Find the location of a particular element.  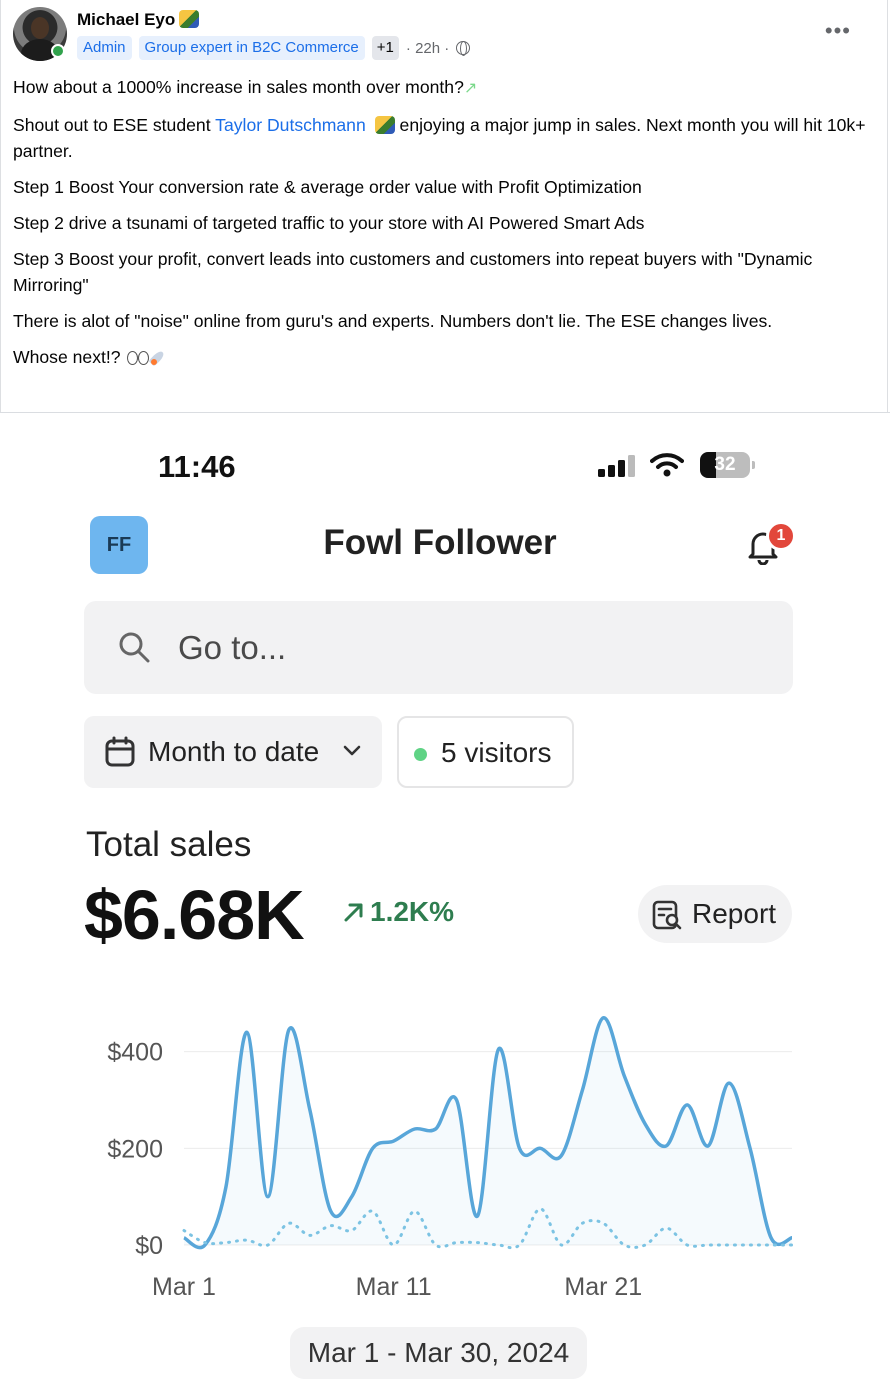

y-tick-label: $200 is located at coordinates (135, 1149).